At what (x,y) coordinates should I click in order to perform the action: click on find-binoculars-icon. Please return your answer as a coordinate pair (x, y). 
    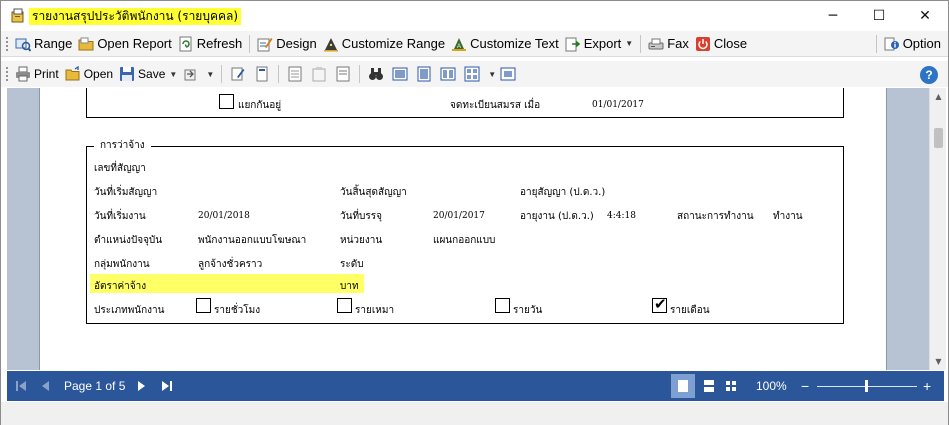
    Looking at the image, I should click on (376, 74).